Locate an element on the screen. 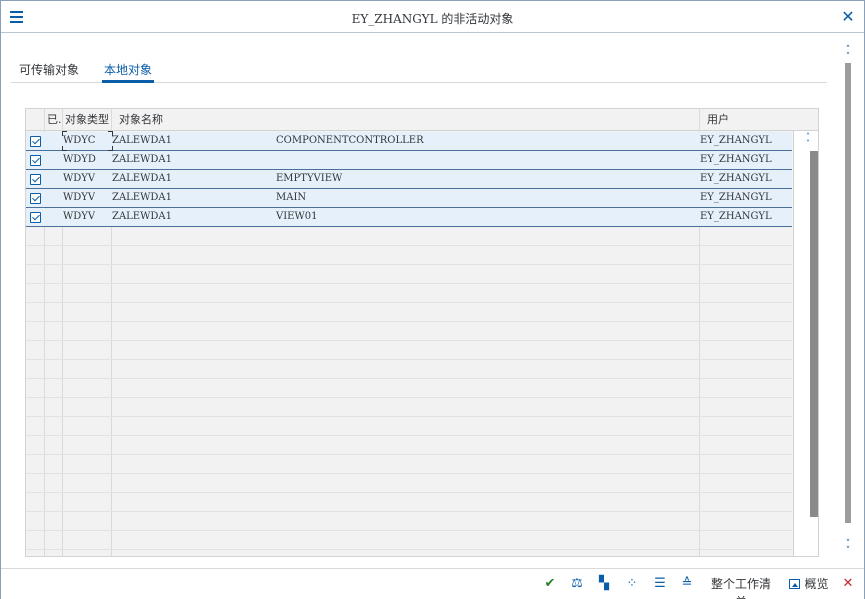 This screenshot has width=865, height=599. sub-object-cell: EMPTYVIEW is located at coordinates (309, 178).